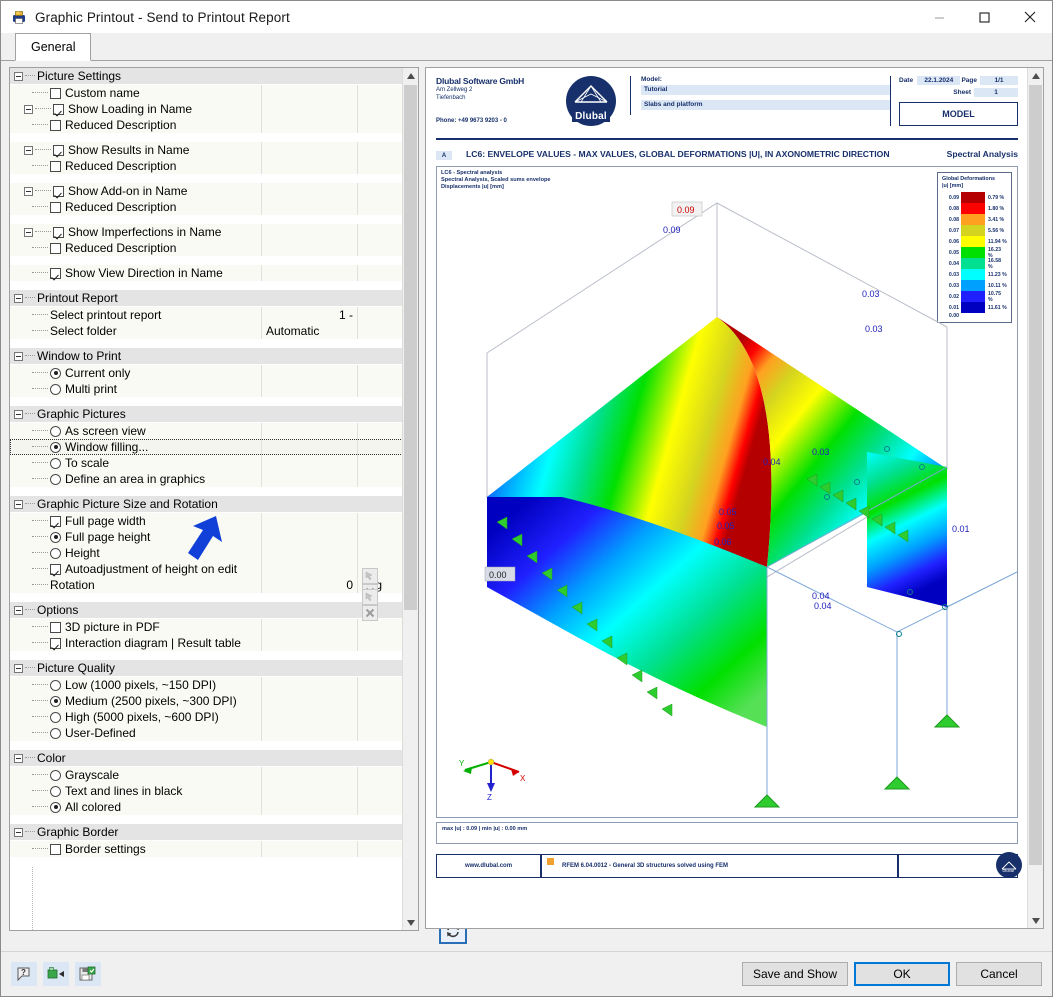 The width and height of the screenshot is (1053, 997). What do you see at coordinates (206, 807) in the screenshot?
I see `settings-row-all-colored: All colored` at bounding box center [206, 807].